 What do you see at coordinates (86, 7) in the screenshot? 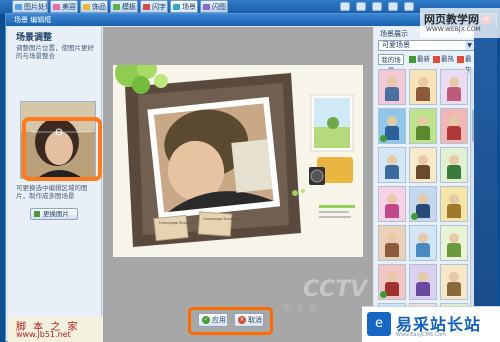
I see `accessory-icon` at bounding box center [86, 7].